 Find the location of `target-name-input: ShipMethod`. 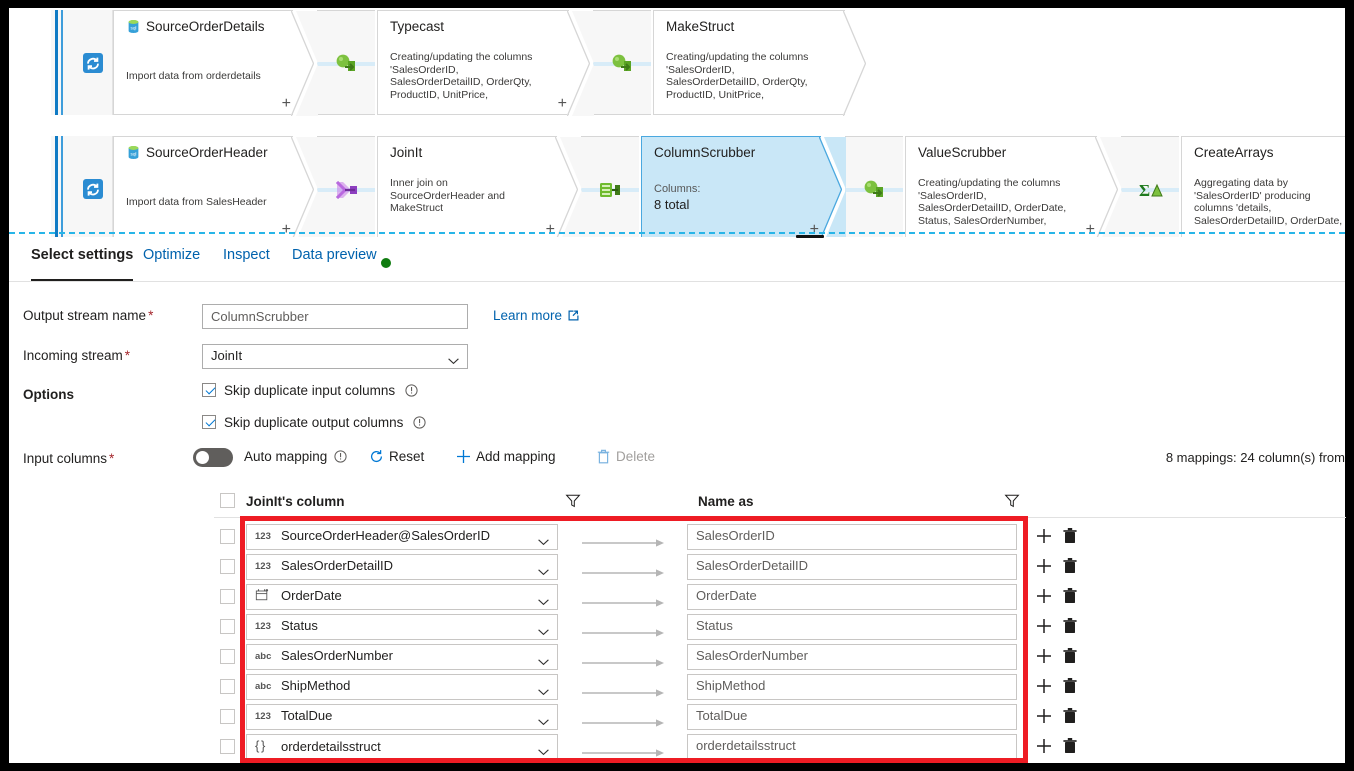

target-name-input: ShipMethod is located at coordinates (852, 687).